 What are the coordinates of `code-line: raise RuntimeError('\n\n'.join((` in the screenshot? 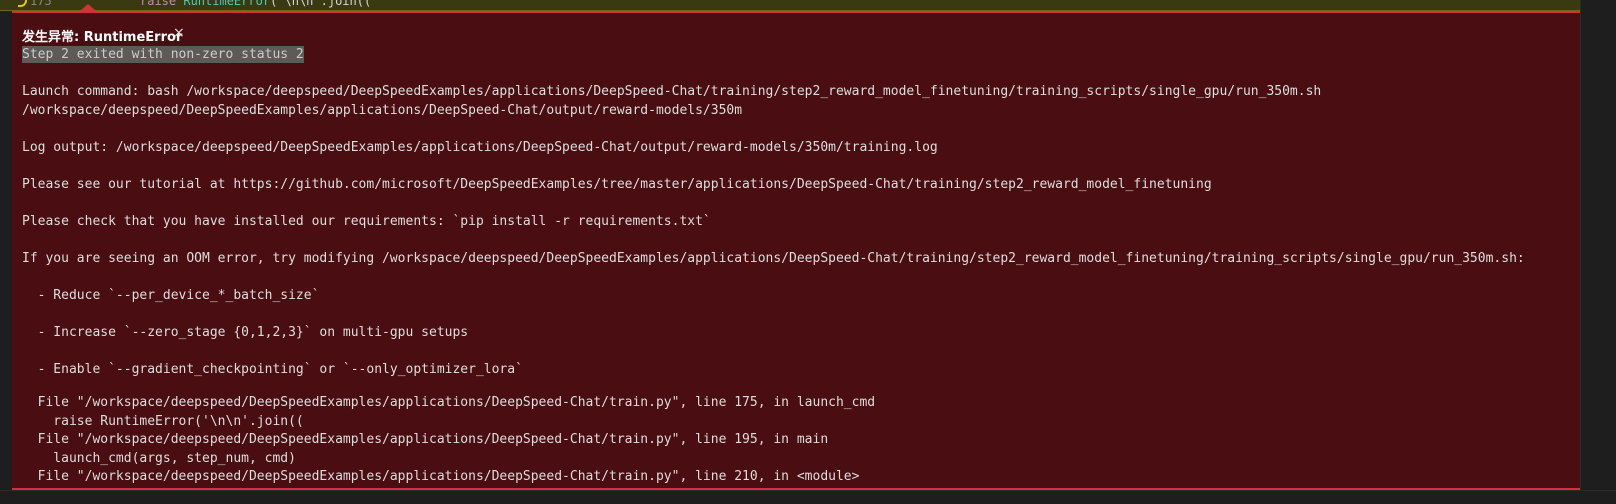 It's located at (255, 4).